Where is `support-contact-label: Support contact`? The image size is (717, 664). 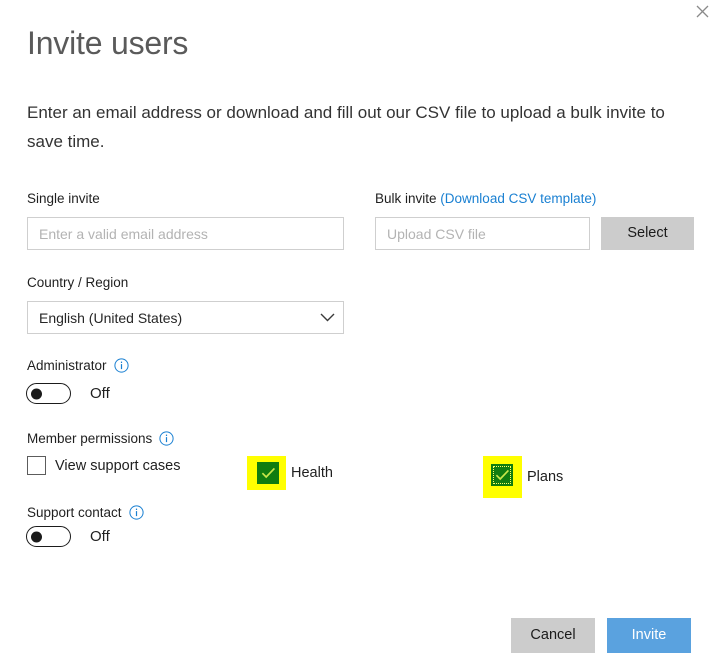 support-contact-label: Support contact is located at coordinates (85, 512).